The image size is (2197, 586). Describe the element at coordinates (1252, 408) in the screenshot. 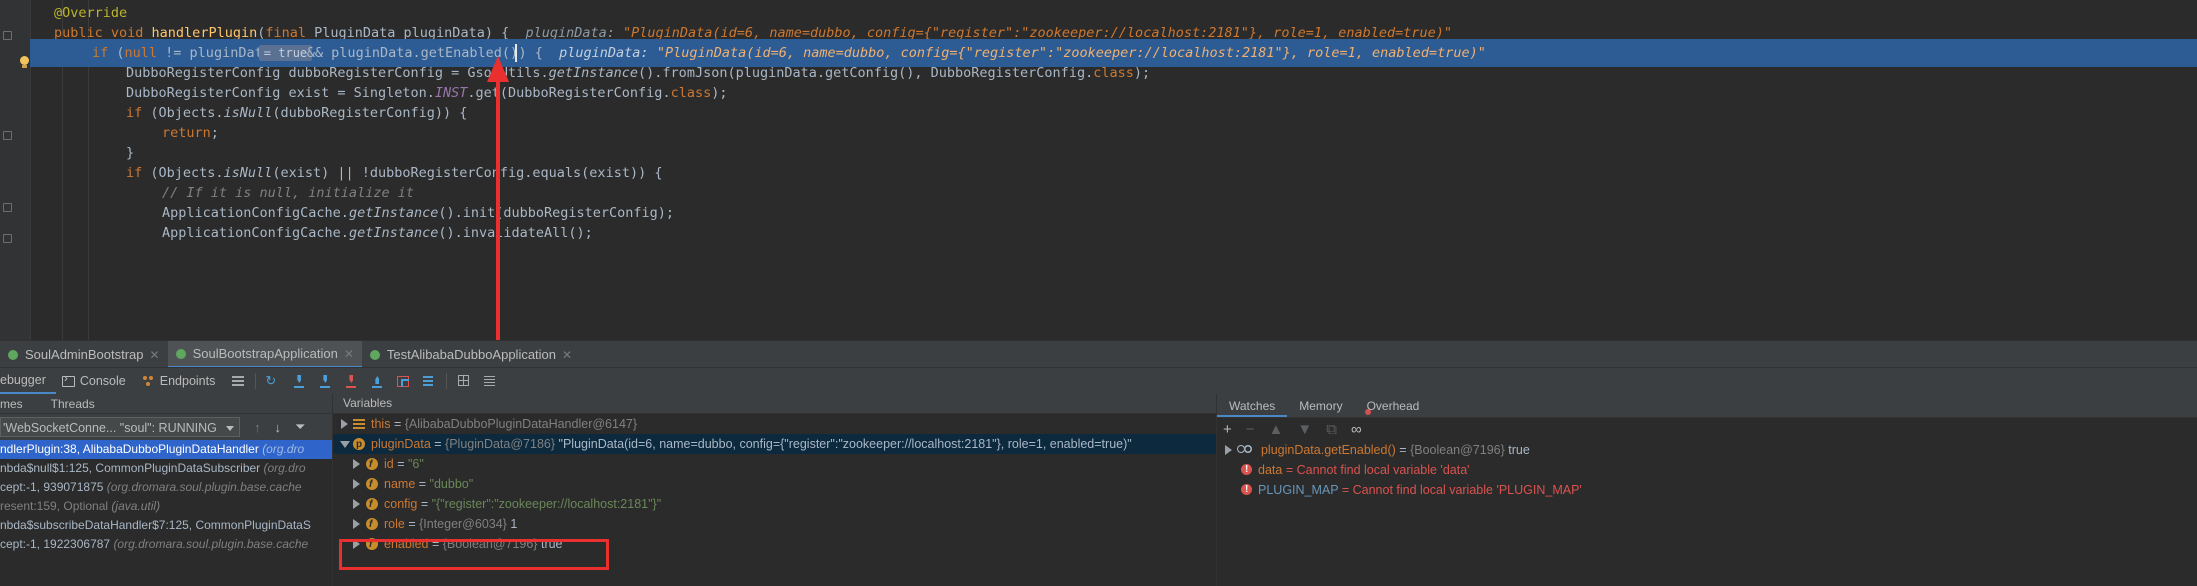

I see `tab-watches: Watches` at that location.